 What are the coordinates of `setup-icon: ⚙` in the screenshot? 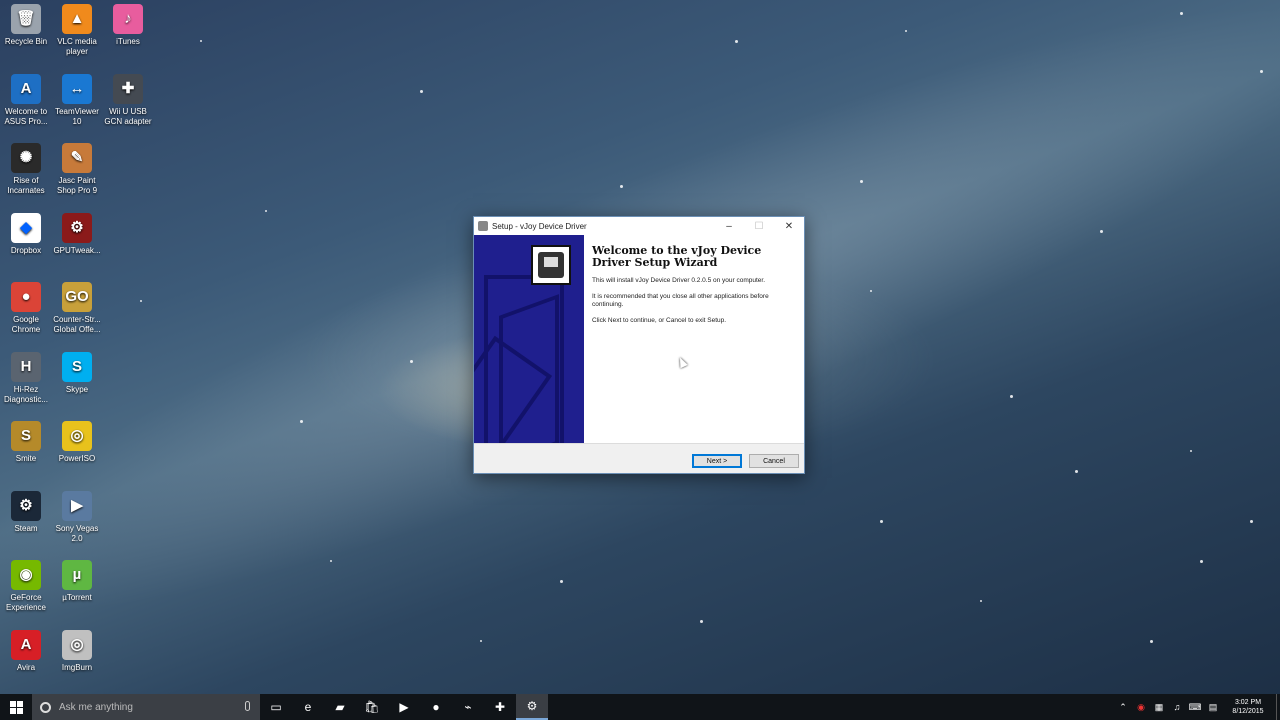 It's located at (532, 706).